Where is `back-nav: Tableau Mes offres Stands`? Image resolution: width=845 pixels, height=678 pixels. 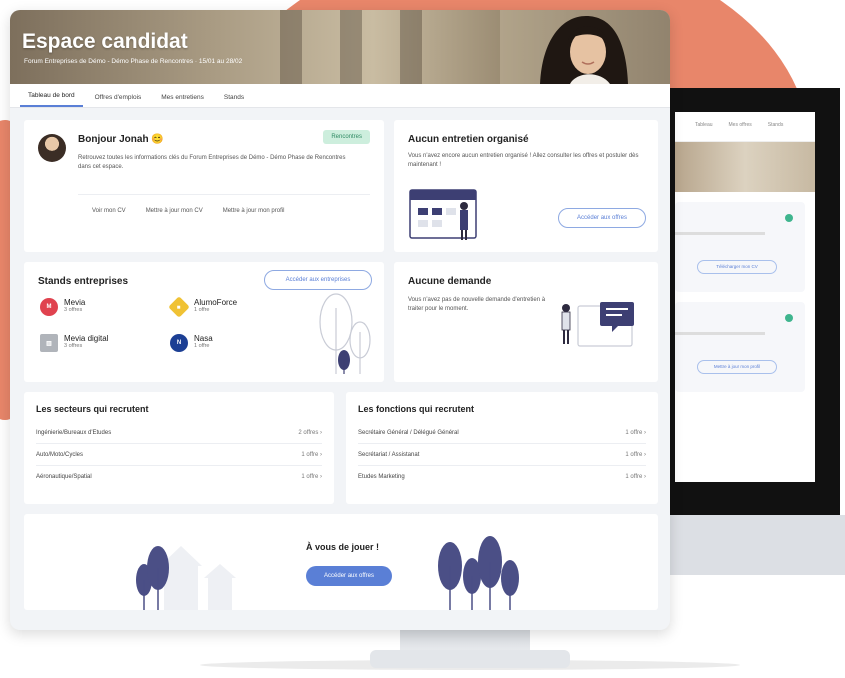 back-nav: Tableau Mes offres Stands is located at coordinates (745, 127).